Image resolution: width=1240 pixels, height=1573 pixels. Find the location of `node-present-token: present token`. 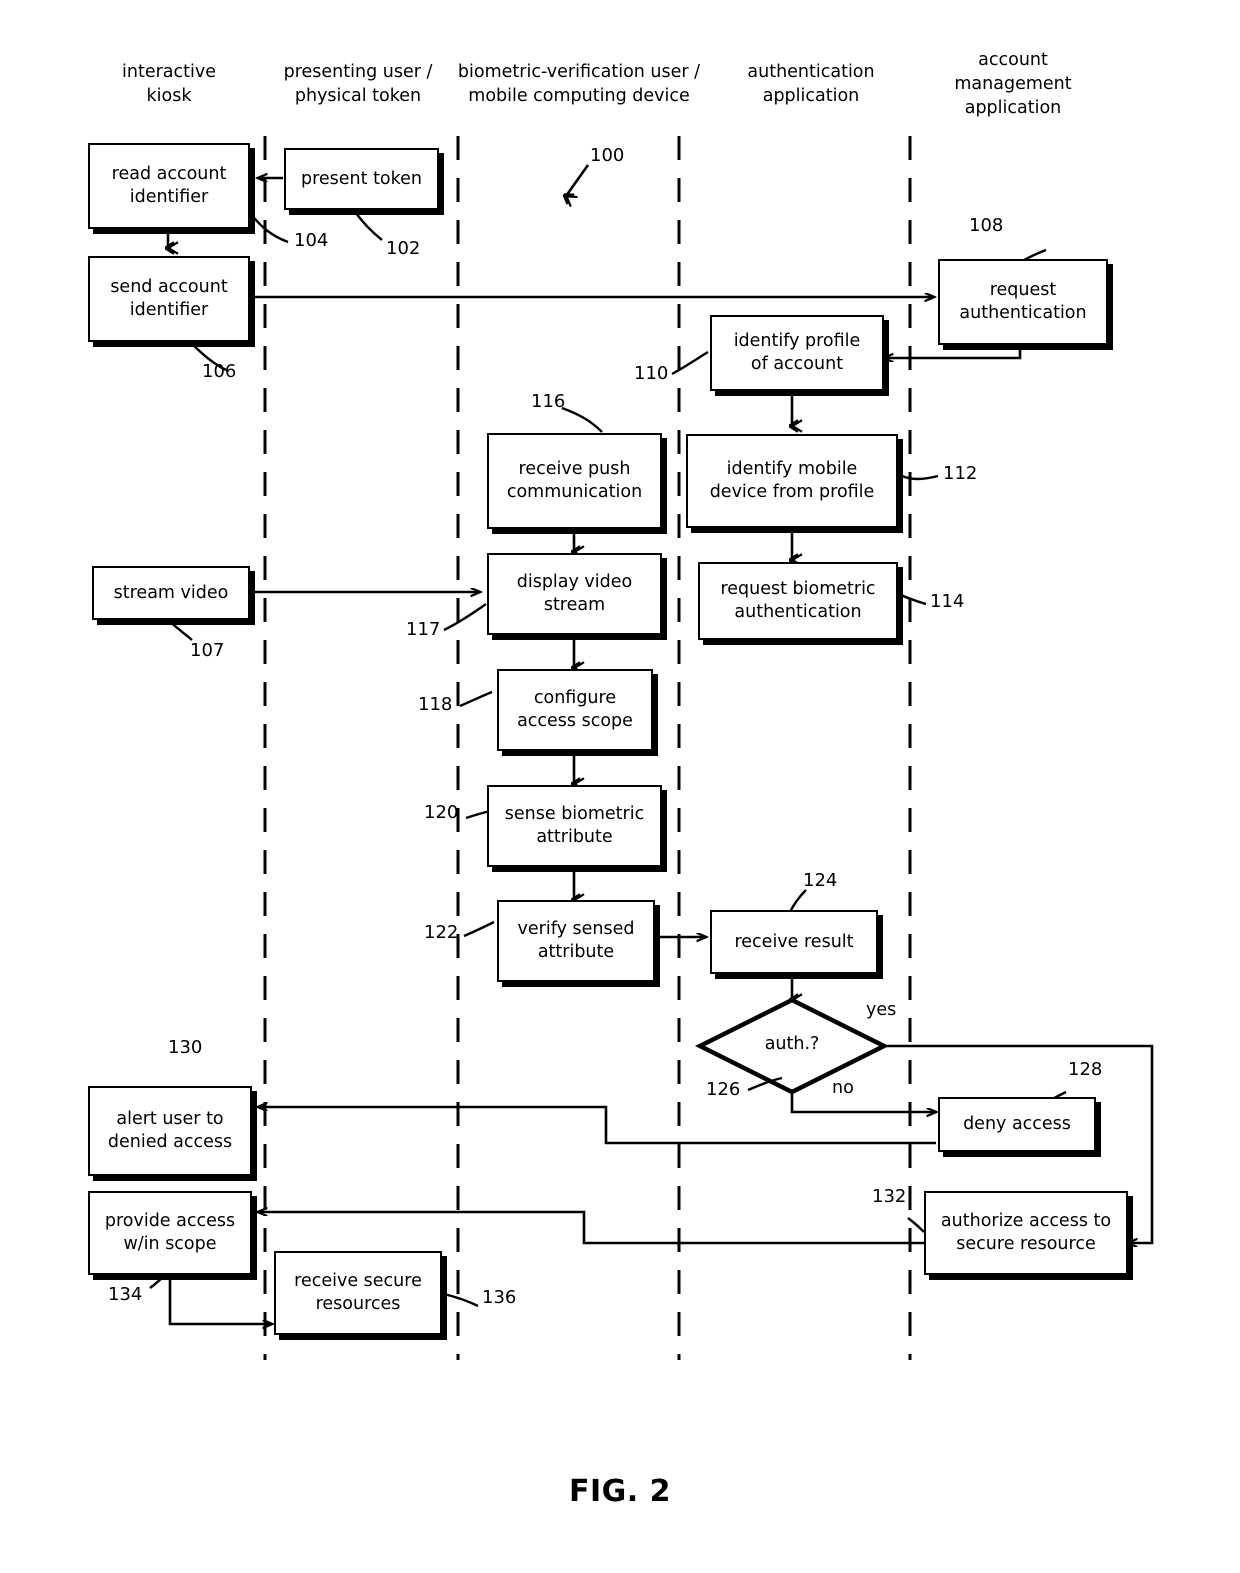

node-present-token: present token is located at coordinates (361, 179).